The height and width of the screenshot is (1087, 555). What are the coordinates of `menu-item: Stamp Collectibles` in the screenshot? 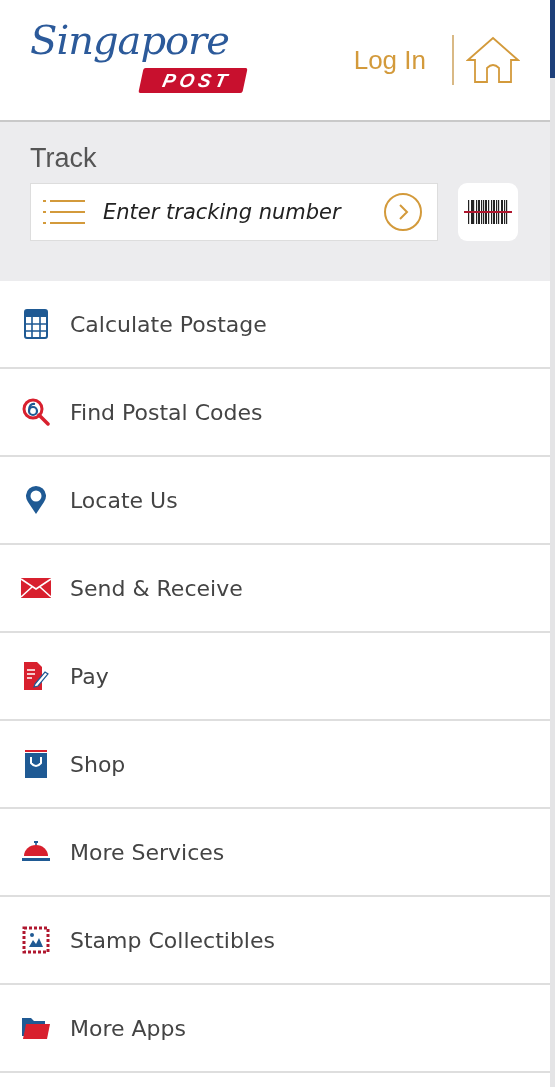 It's located at (275, 941).